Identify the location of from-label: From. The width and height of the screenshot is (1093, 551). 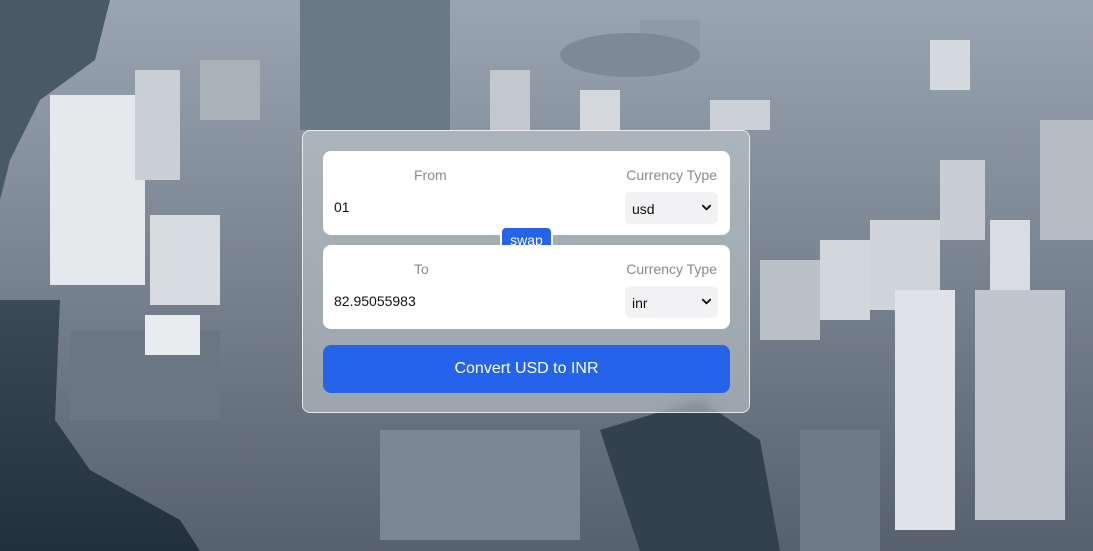
(430, 175).